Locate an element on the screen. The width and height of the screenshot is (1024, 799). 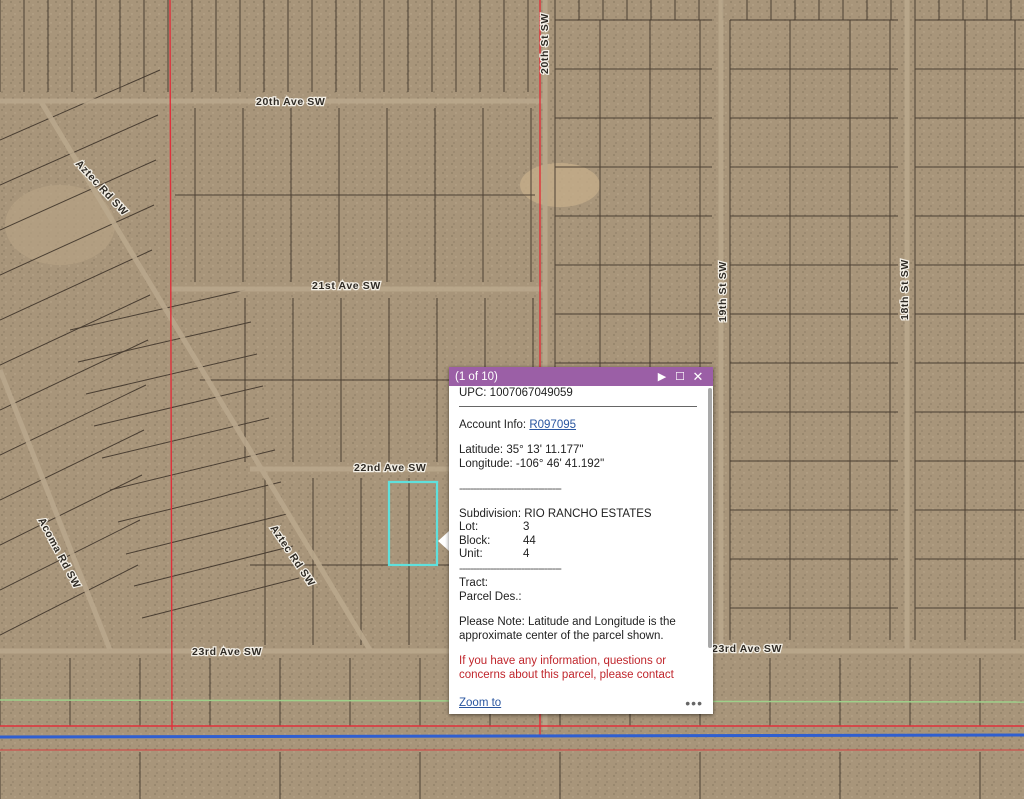
upc-text: UPC: 1007067049059 is located at coordinates (578, 396).